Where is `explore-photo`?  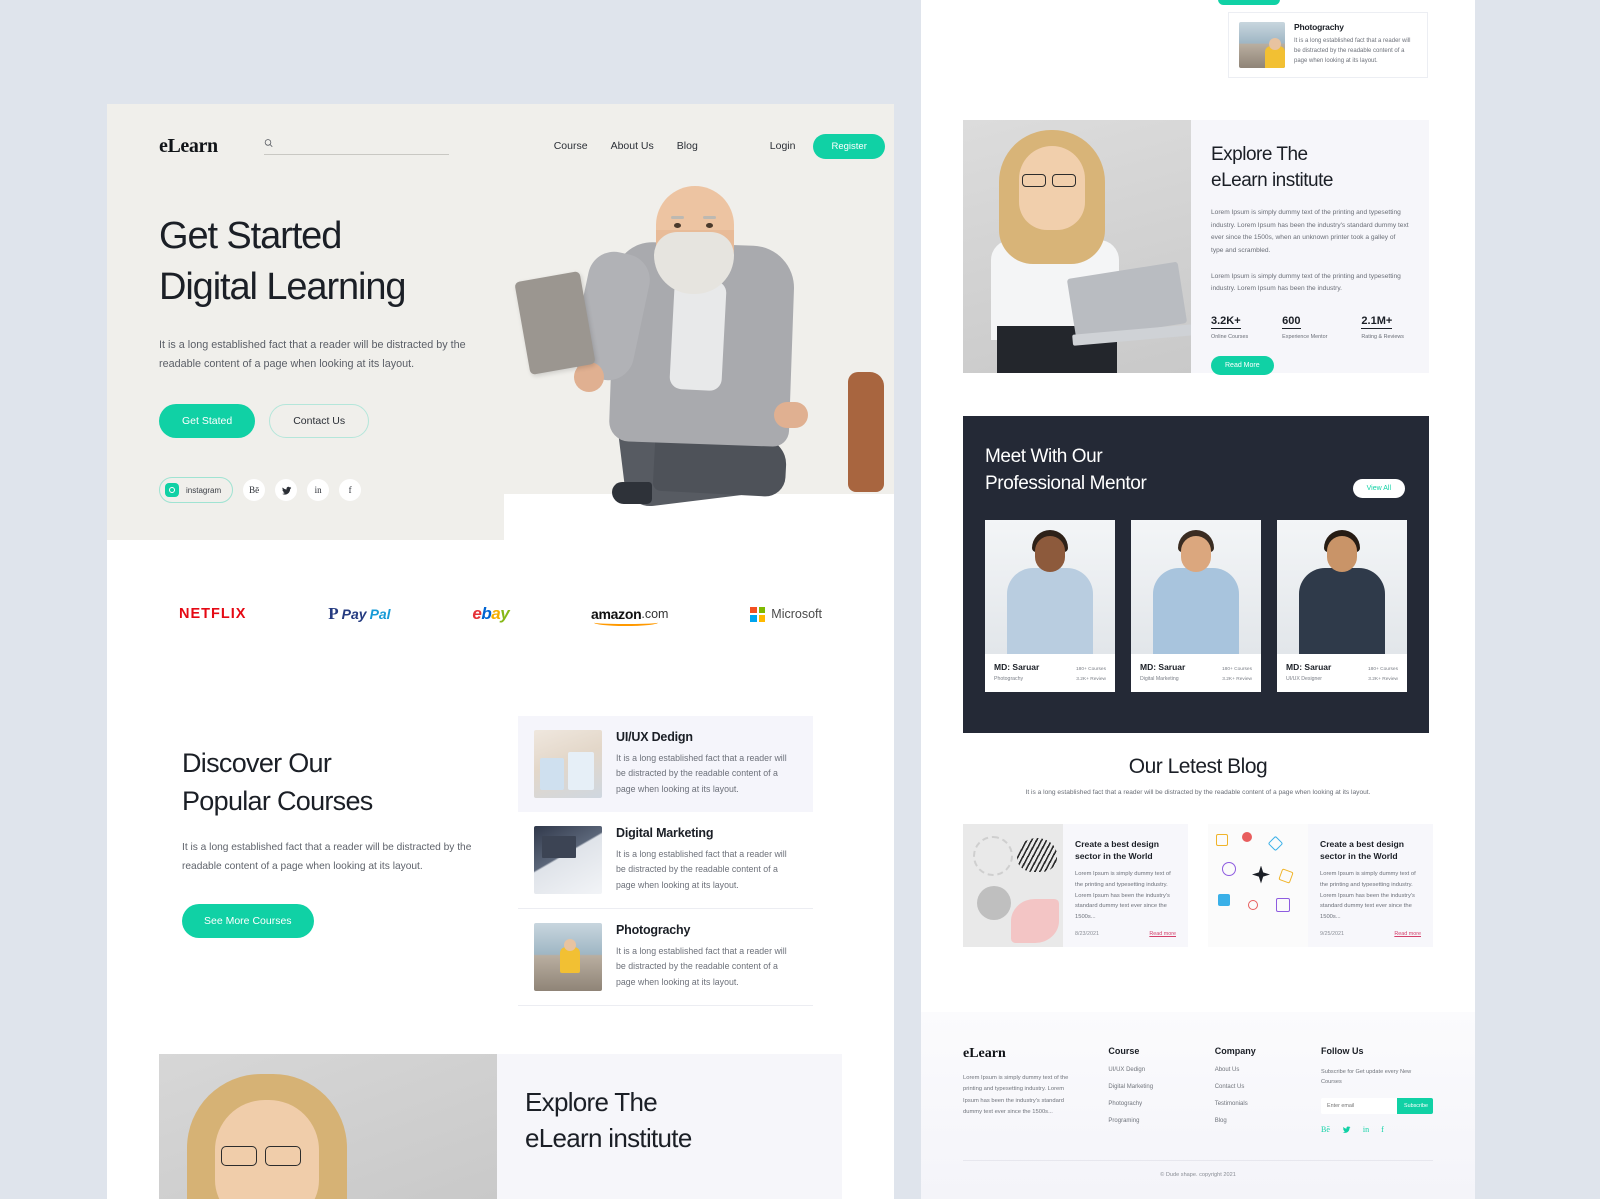
explore-photo is located at coordinates (328, 1126).